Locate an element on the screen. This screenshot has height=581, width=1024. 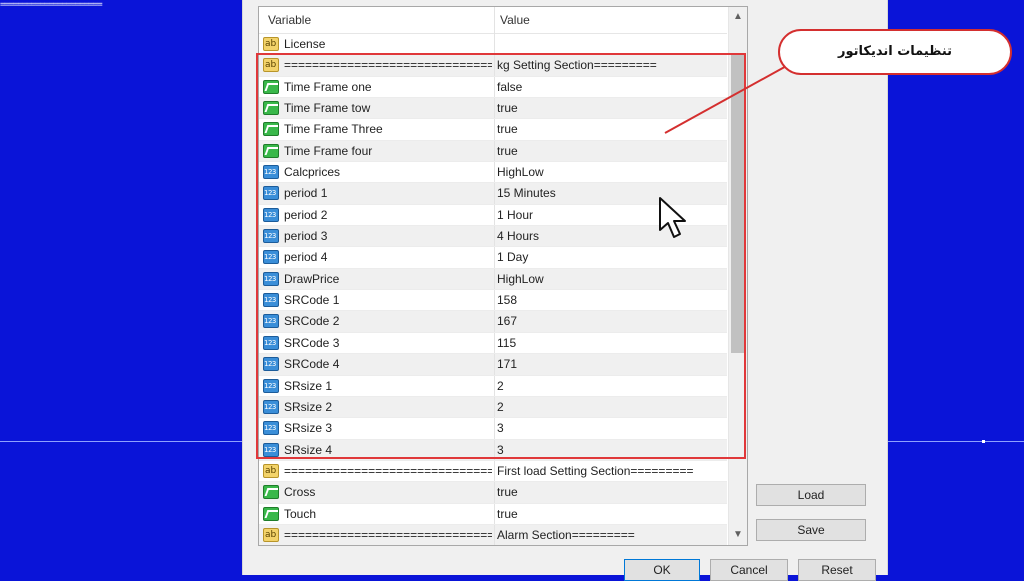
variable-name: Calcprices is located at coordinates (312, 172).